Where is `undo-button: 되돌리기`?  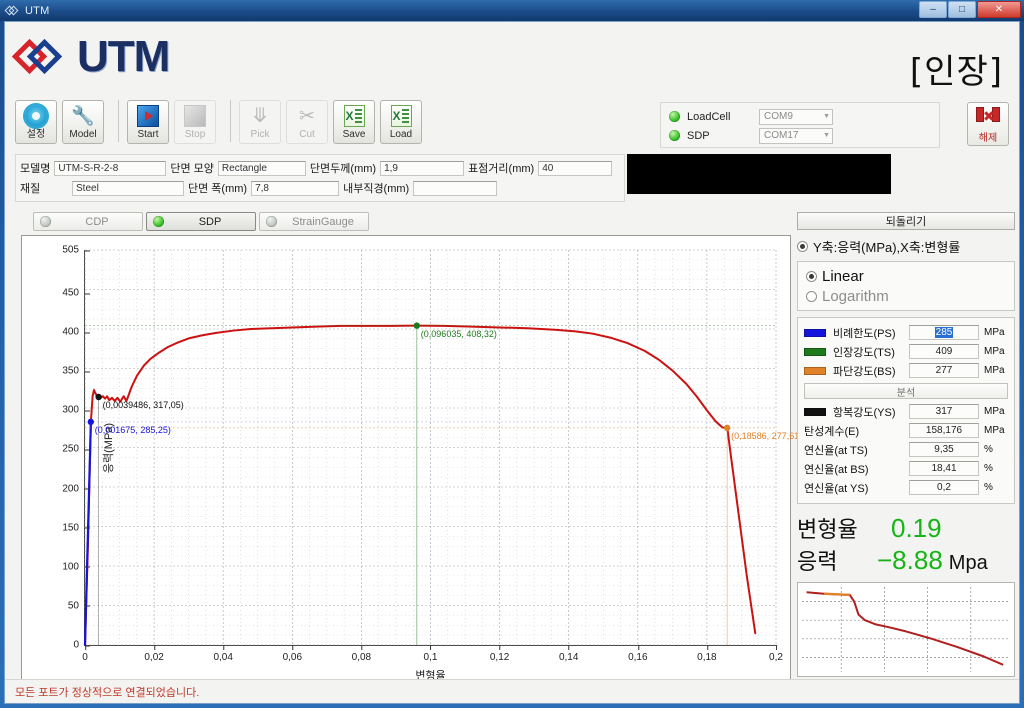
undo-button: 되돌리기 is located at coordinates (906, 221).